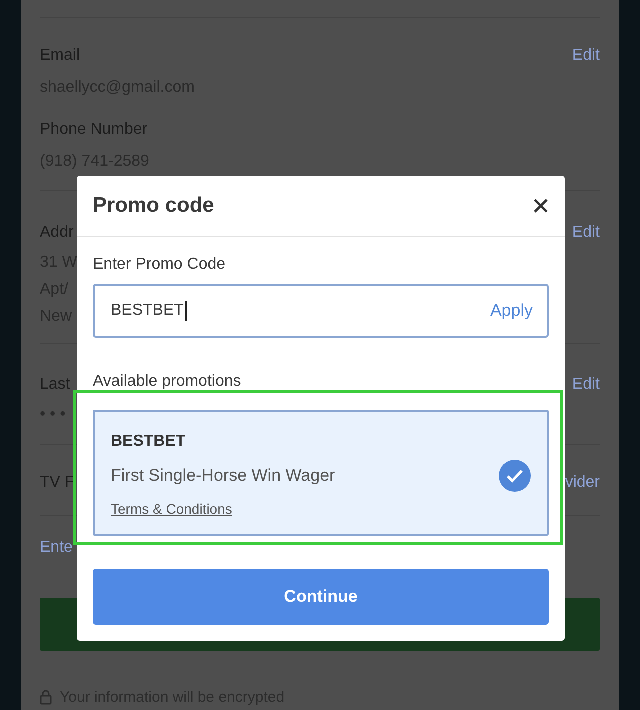 This screenshot has height=710, width=640. Describe the element at coordinates (515, 476) in the screenshot. I see `check-icon` at that location.